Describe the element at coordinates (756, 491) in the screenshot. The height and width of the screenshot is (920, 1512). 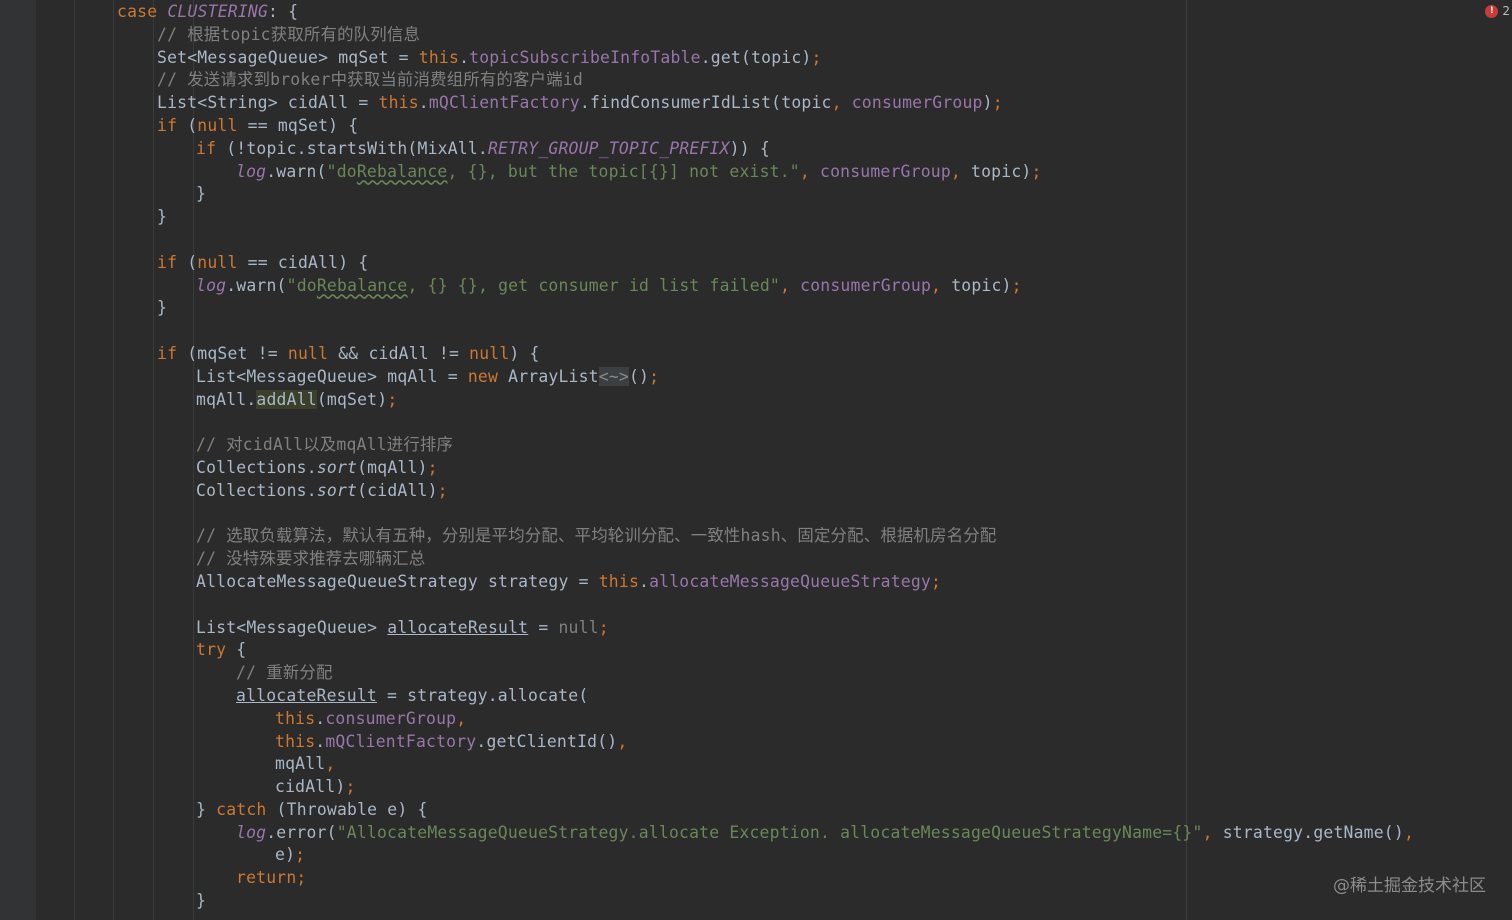
I see `code-line: Collections.sort(cidAll);` at that location.